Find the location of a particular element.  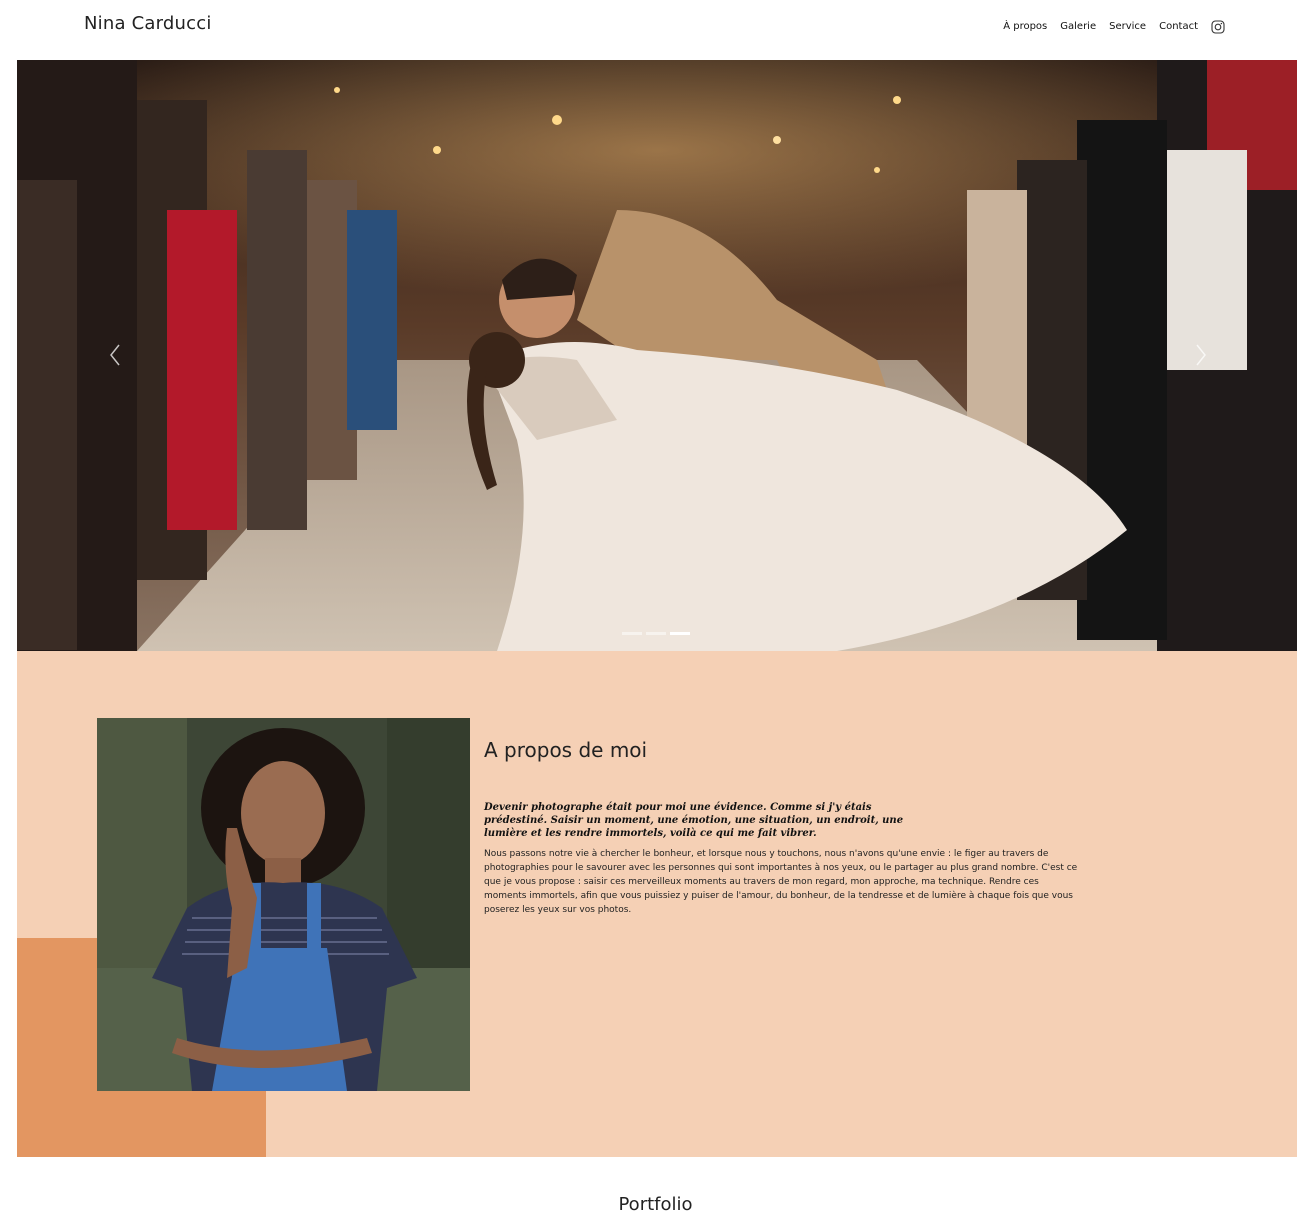

about-title: A propos de moi is located at coordinates (566, 750).